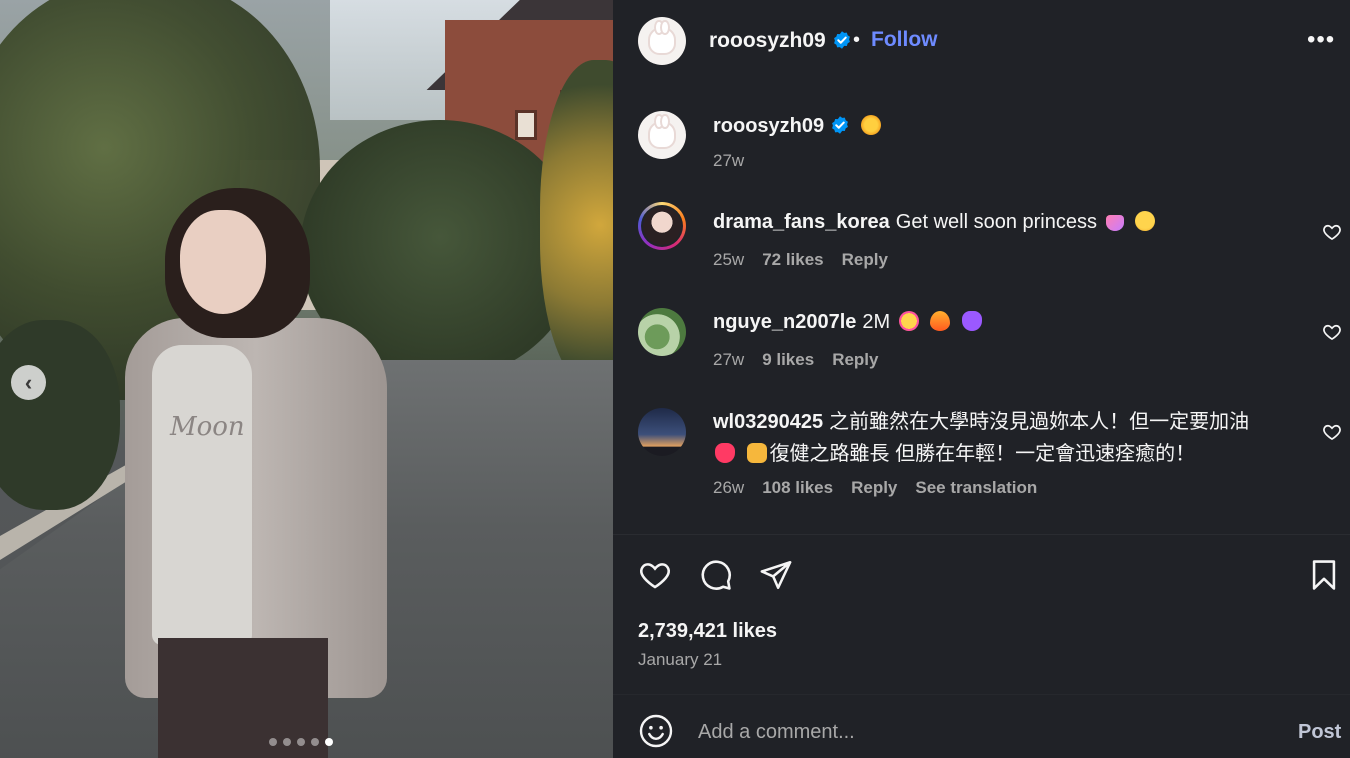 This screenshot has height=758, width=1350. I want to click on post-comment-button: Post, so click(1319, 732).